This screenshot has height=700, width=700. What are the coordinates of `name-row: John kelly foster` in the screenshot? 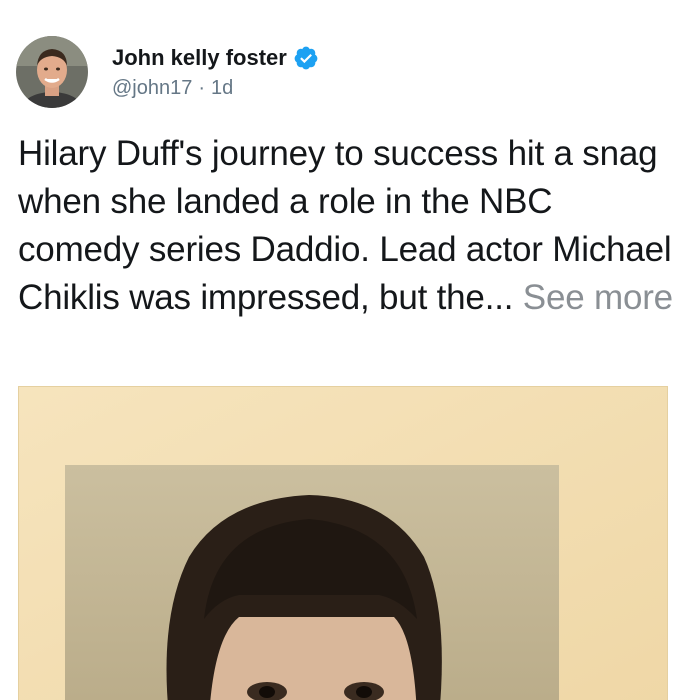 It's located at (215, 58).